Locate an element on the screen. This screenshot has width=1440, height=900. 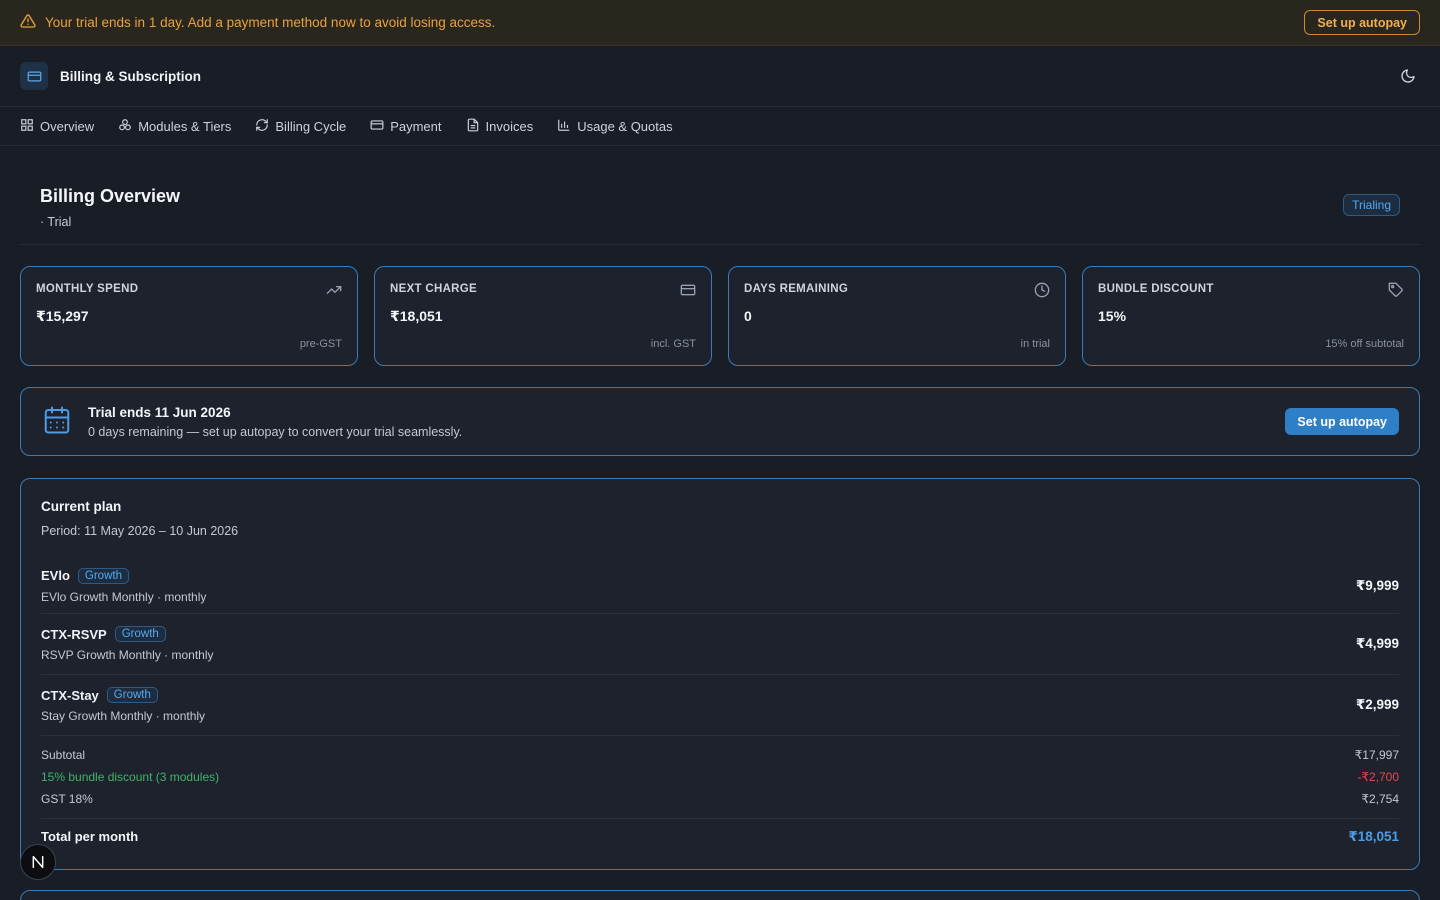
trial-title: Trial ends 11 Jun 2026 is located at coordinates (159, 412).